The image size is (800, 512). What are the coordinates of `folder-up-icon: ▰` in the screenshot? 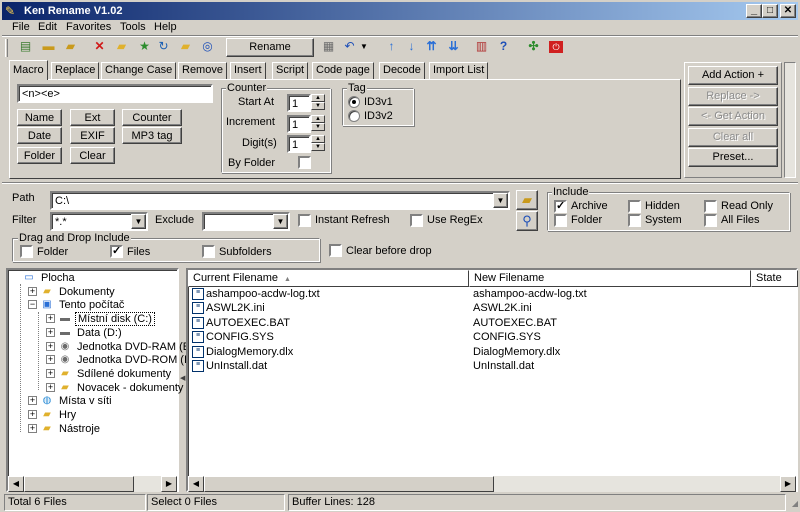 It's located at (185, 47).